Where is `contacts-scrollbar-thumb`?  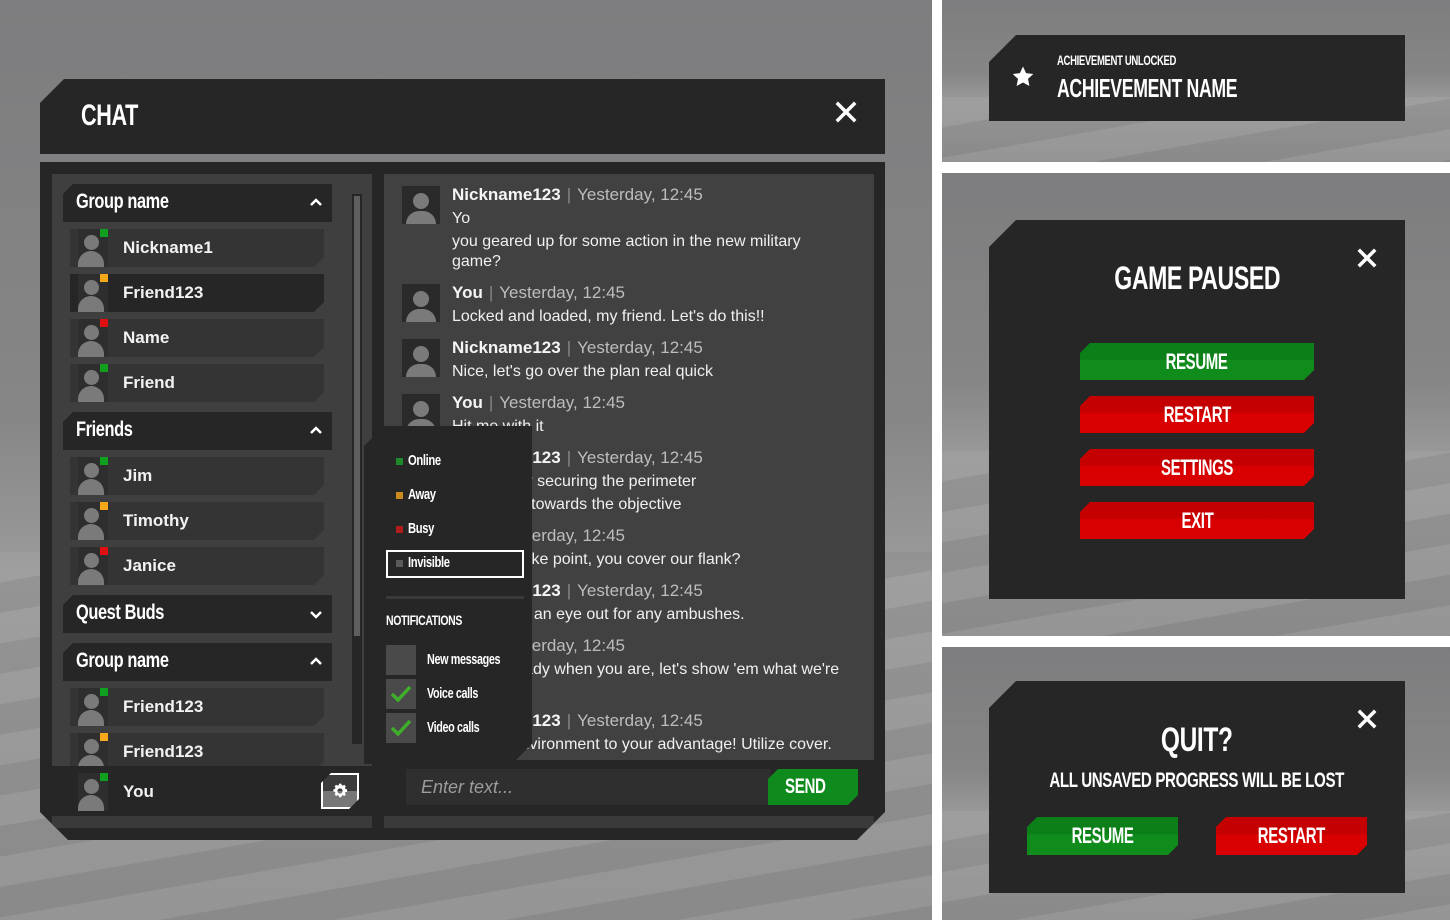 contacts-scrollbar-thumb is located at coordinates (357, 416).